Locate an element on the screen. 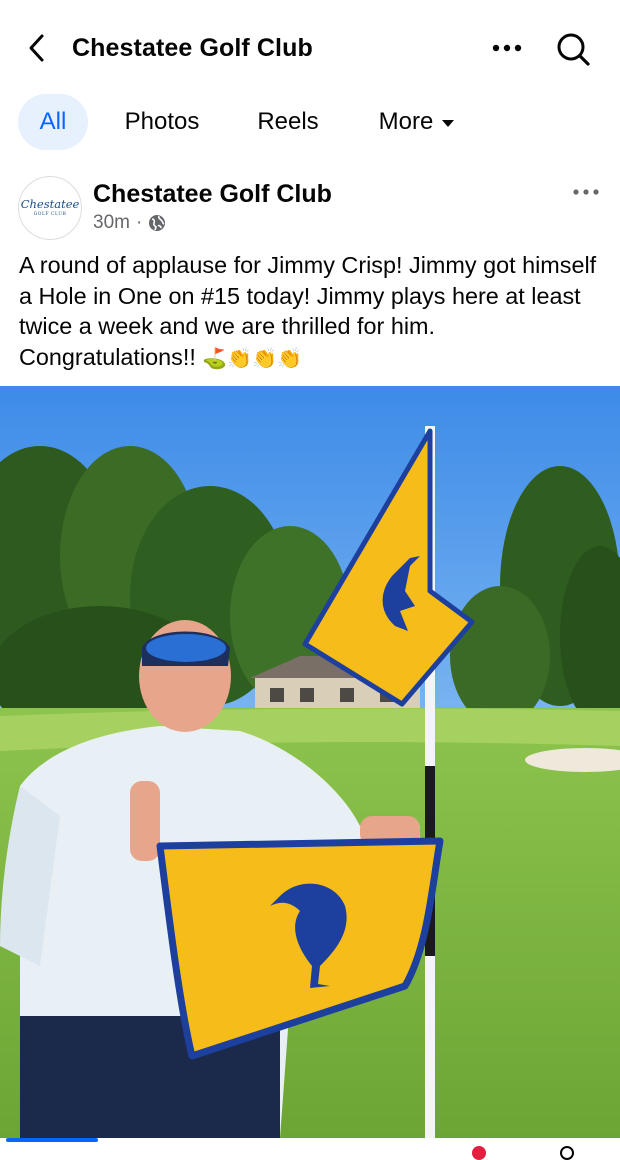 The height and width of the screenshot is (1160, 620). avatar-logo-text: Chestatee is located at coordinates (50, 204).